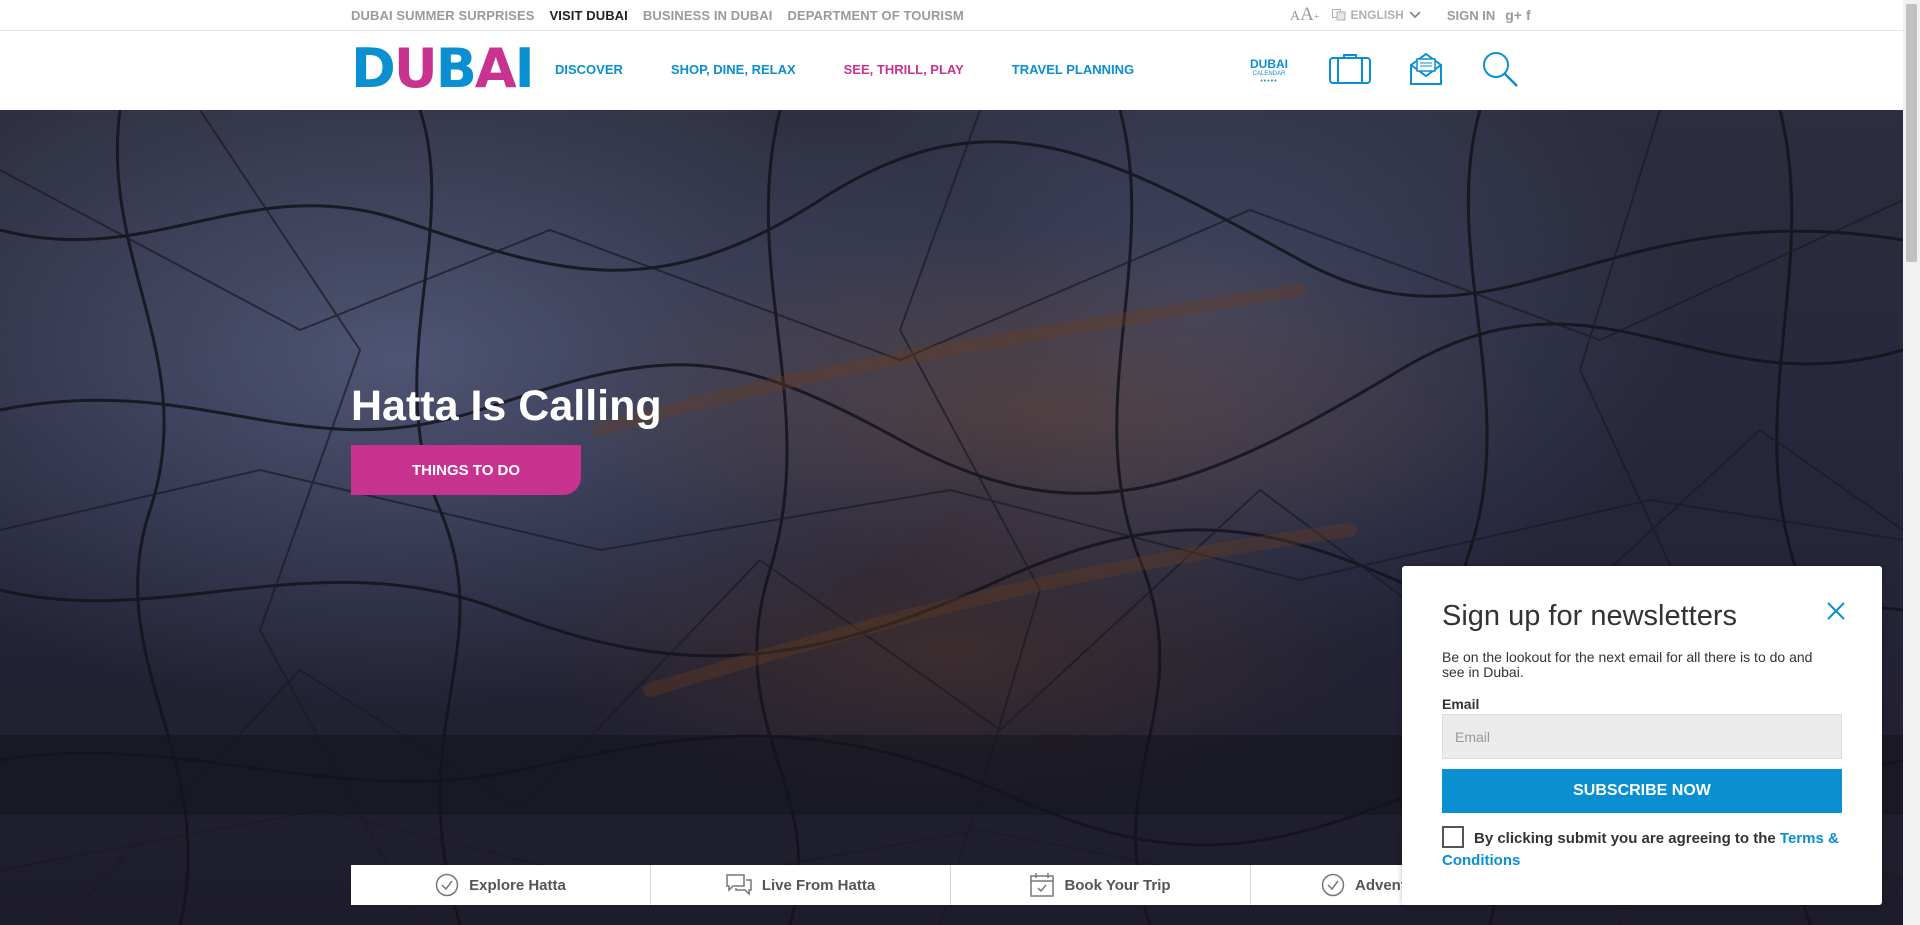 The image size is (1920, 925). I want to click on nav-see-thrill-play: SEE, THRILL, PLAY, so click(904, 69).